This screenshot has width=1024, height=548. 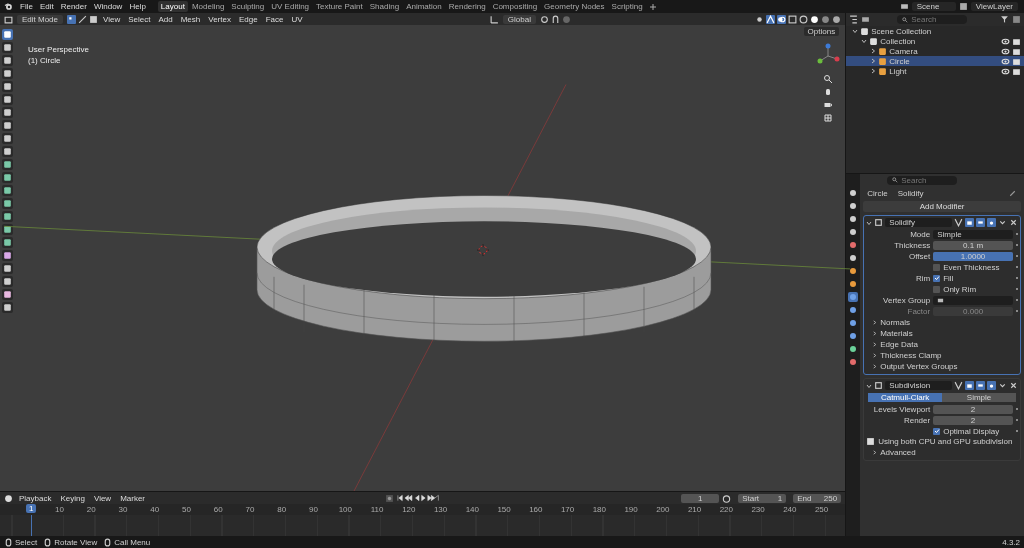 I want to click on subpanel-header: Materials, so click(x=942, y=333).